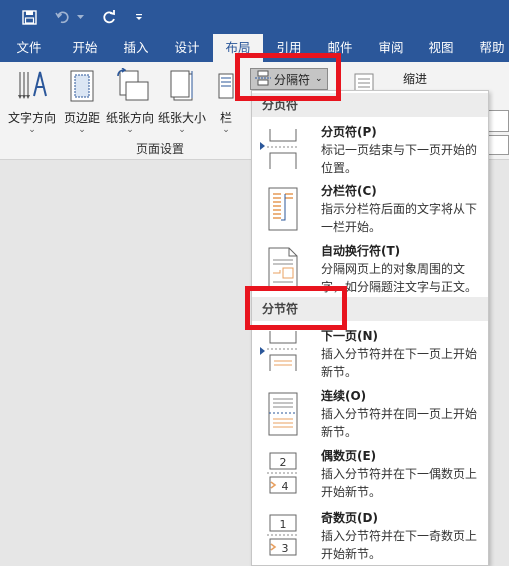  Describe the element at coordinates (283, 353) in the screenshot. I see `next-page-icon` at that location.